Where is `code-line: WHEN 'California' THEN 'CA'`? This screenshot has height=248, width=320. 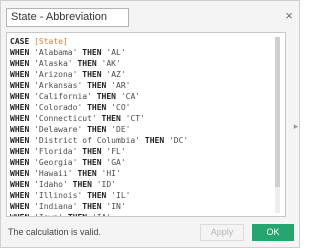
code-line: WHEN 'California' THEN 'CA' is located at coordinates (75, 96).